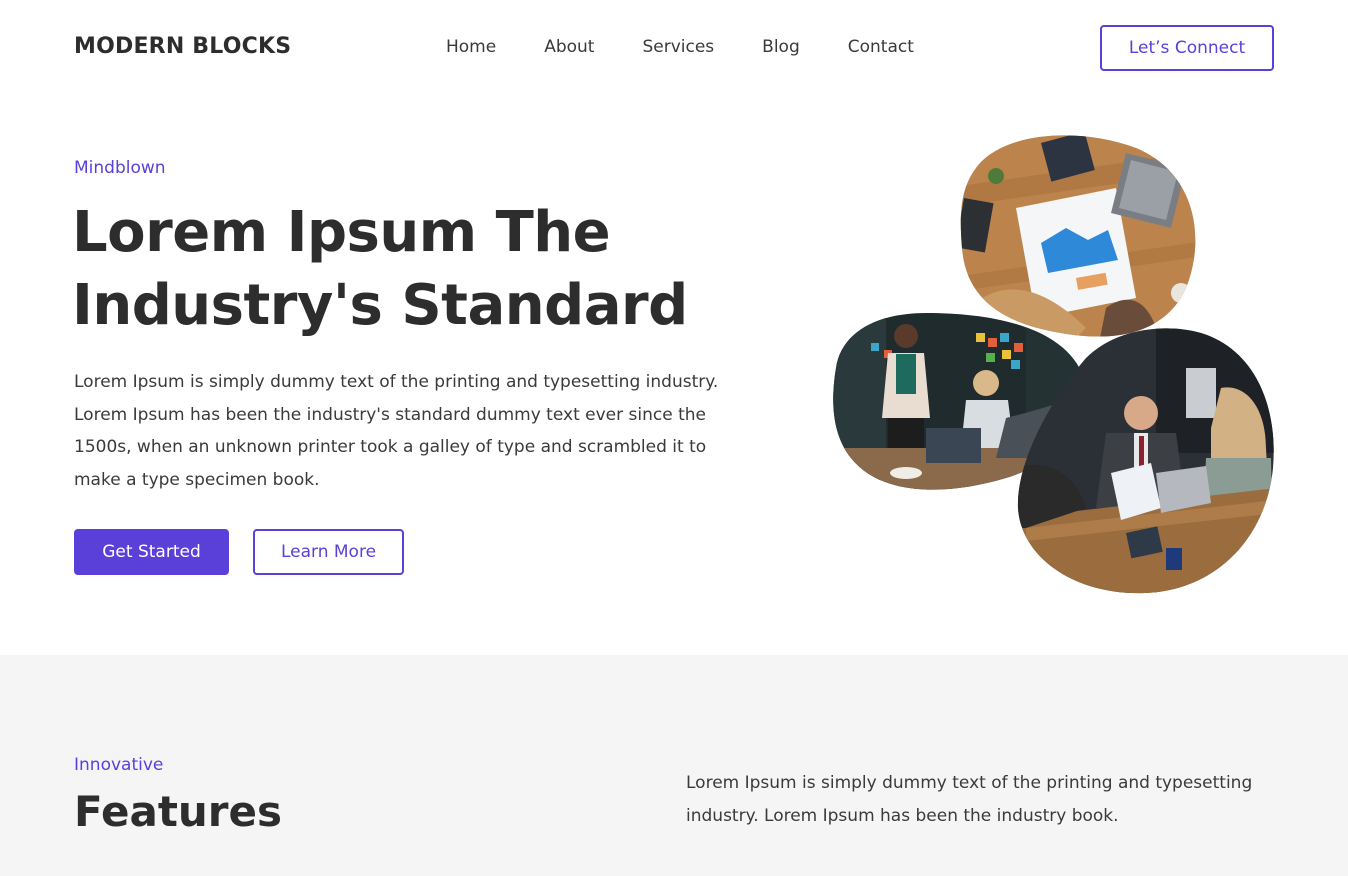  I want to click on get-started-button: Get Started, so click(151, 552).